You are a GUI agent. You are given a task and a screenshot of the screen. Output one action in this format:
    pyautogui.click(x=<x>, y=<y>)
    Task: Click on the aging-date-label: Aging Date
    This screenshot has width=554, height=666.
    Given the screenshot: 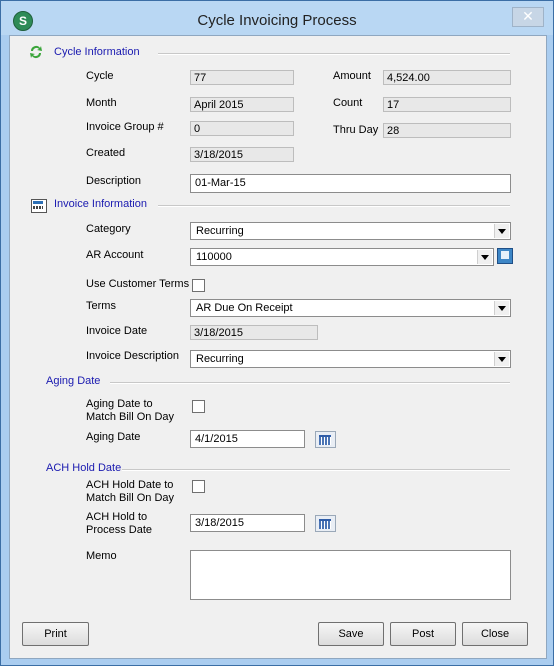 What is the action you would take?
    pyautogui.click(x=113, y=437)
    